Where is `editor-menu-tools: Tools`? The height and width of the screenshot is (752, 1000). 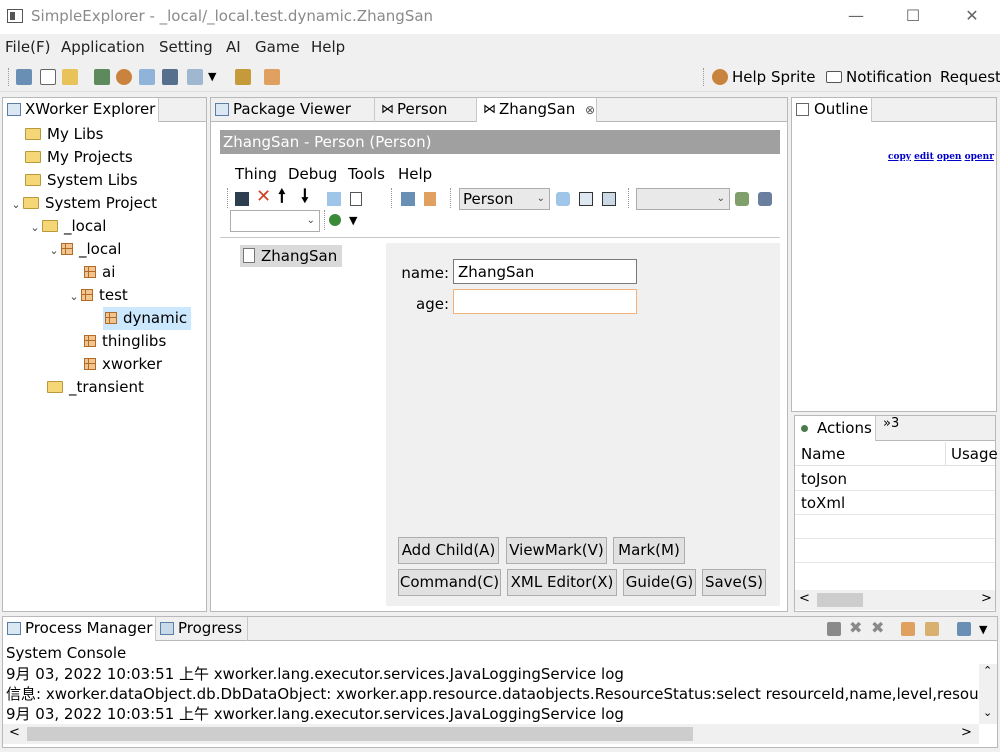 editor-menu-tools: Tools is located at coordinates (366, 174).